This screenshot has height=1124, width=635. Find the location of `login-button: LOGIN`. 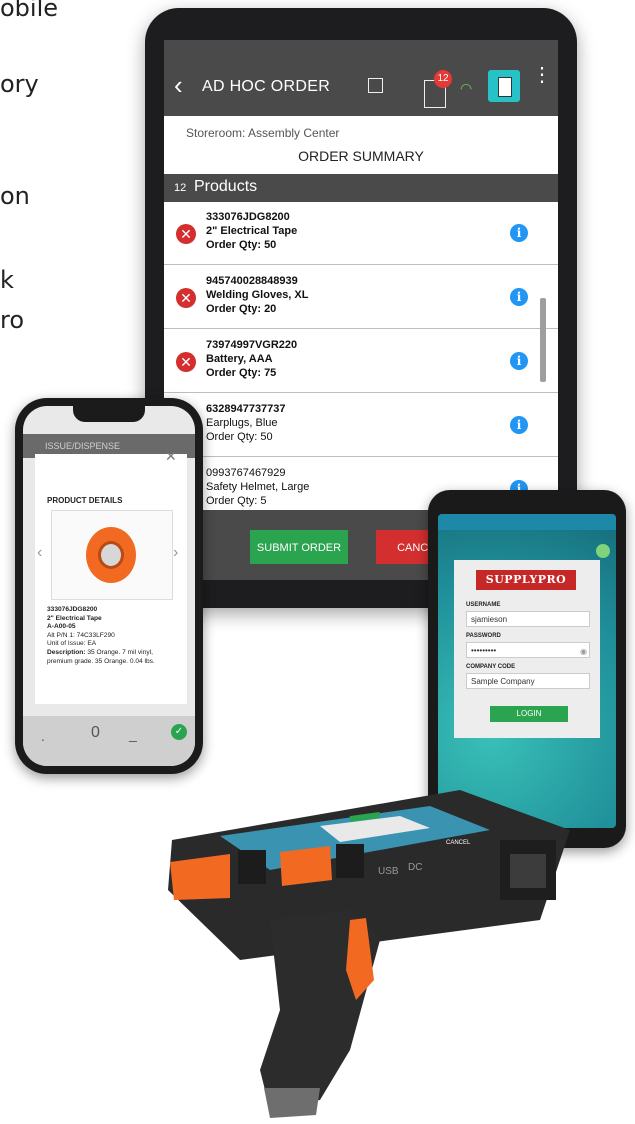

login-button: LOGIN is located at coordinates (529, 714).